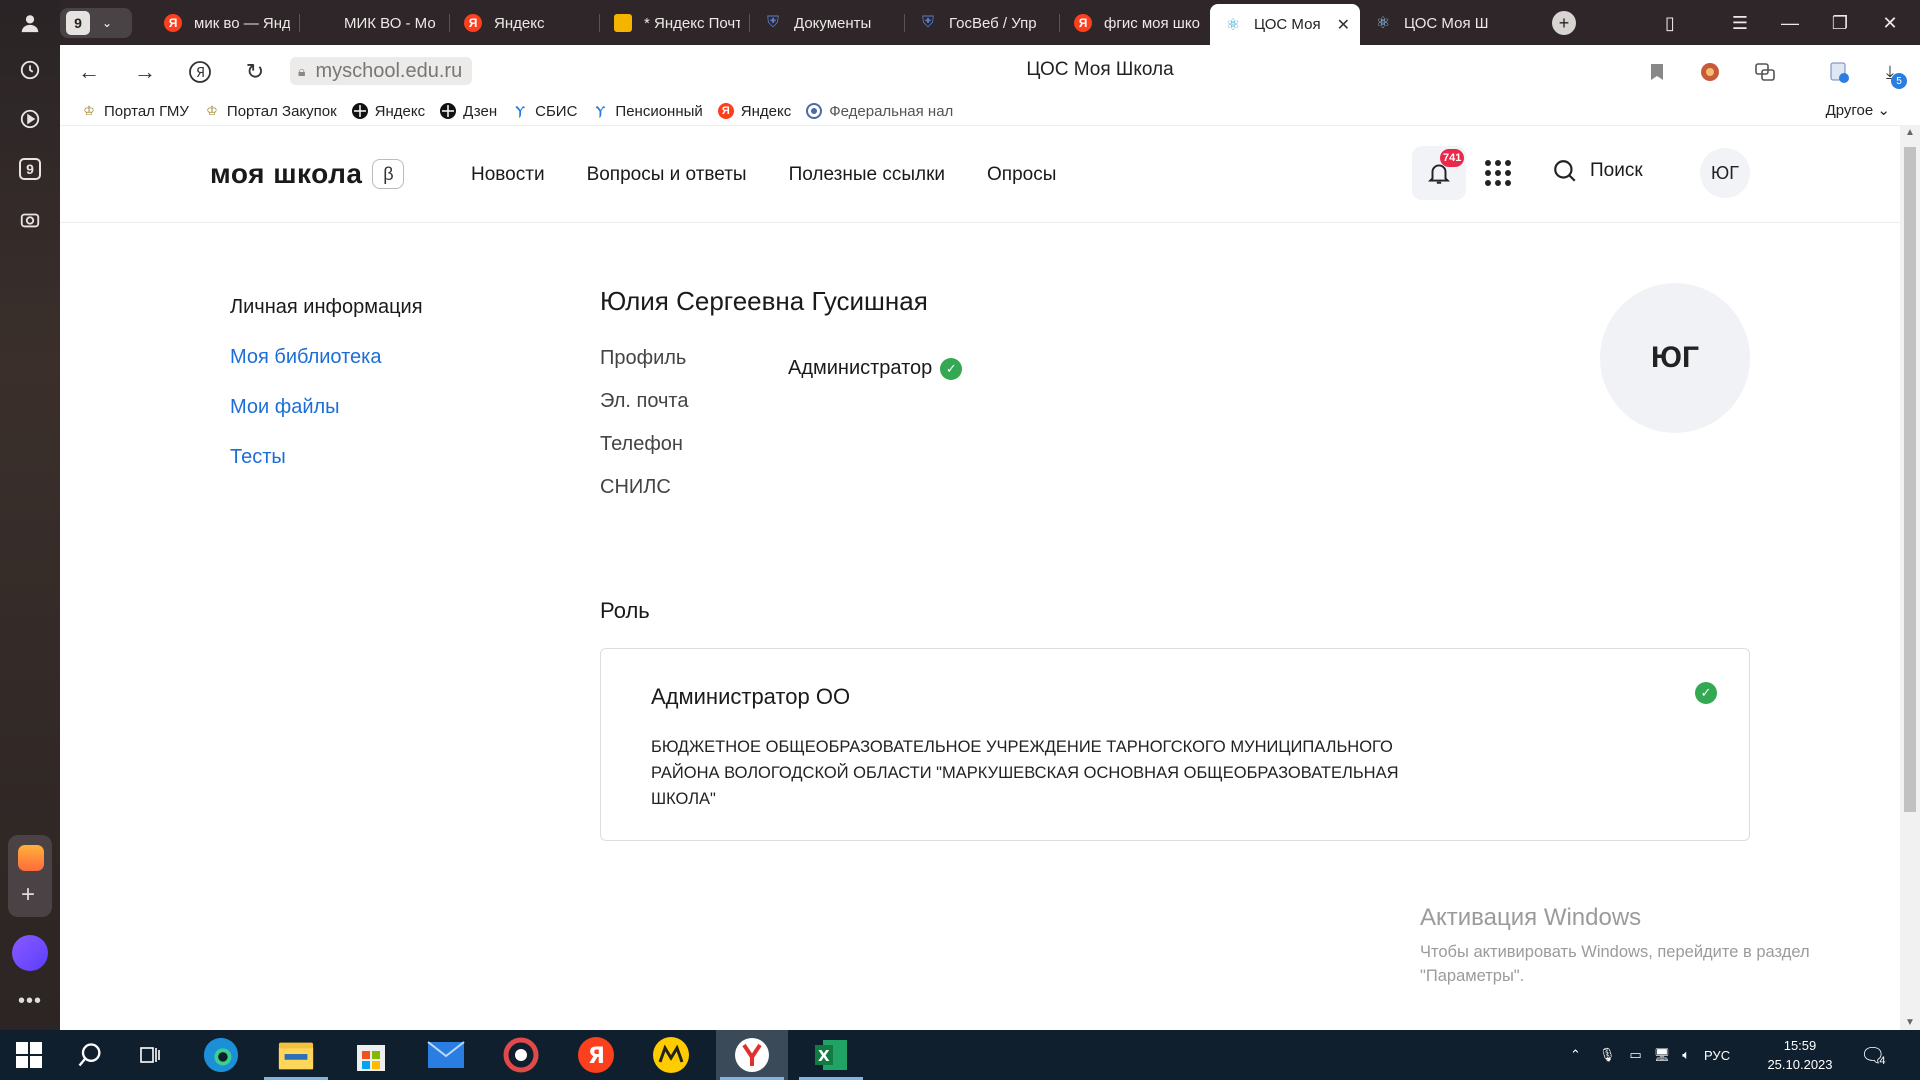  I want to click on bookmark-item: Федеральная нал, so click(879, 111).